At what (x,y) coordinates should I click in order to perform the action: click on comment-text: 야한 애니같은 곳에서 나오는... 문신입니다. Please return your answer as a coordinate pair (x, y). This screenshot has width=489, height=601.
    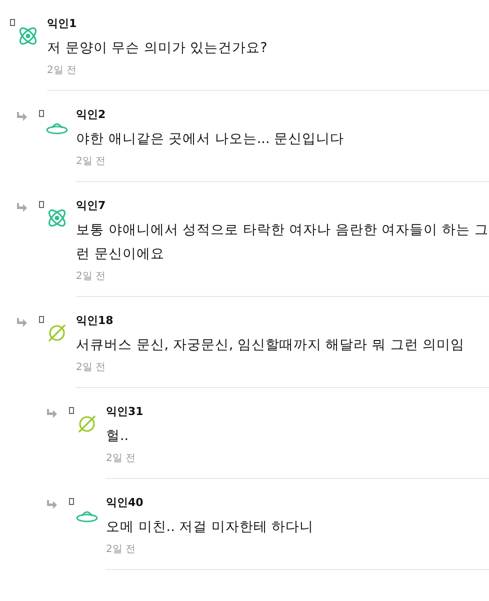
    Looking at the image, I should click on (211, 139).